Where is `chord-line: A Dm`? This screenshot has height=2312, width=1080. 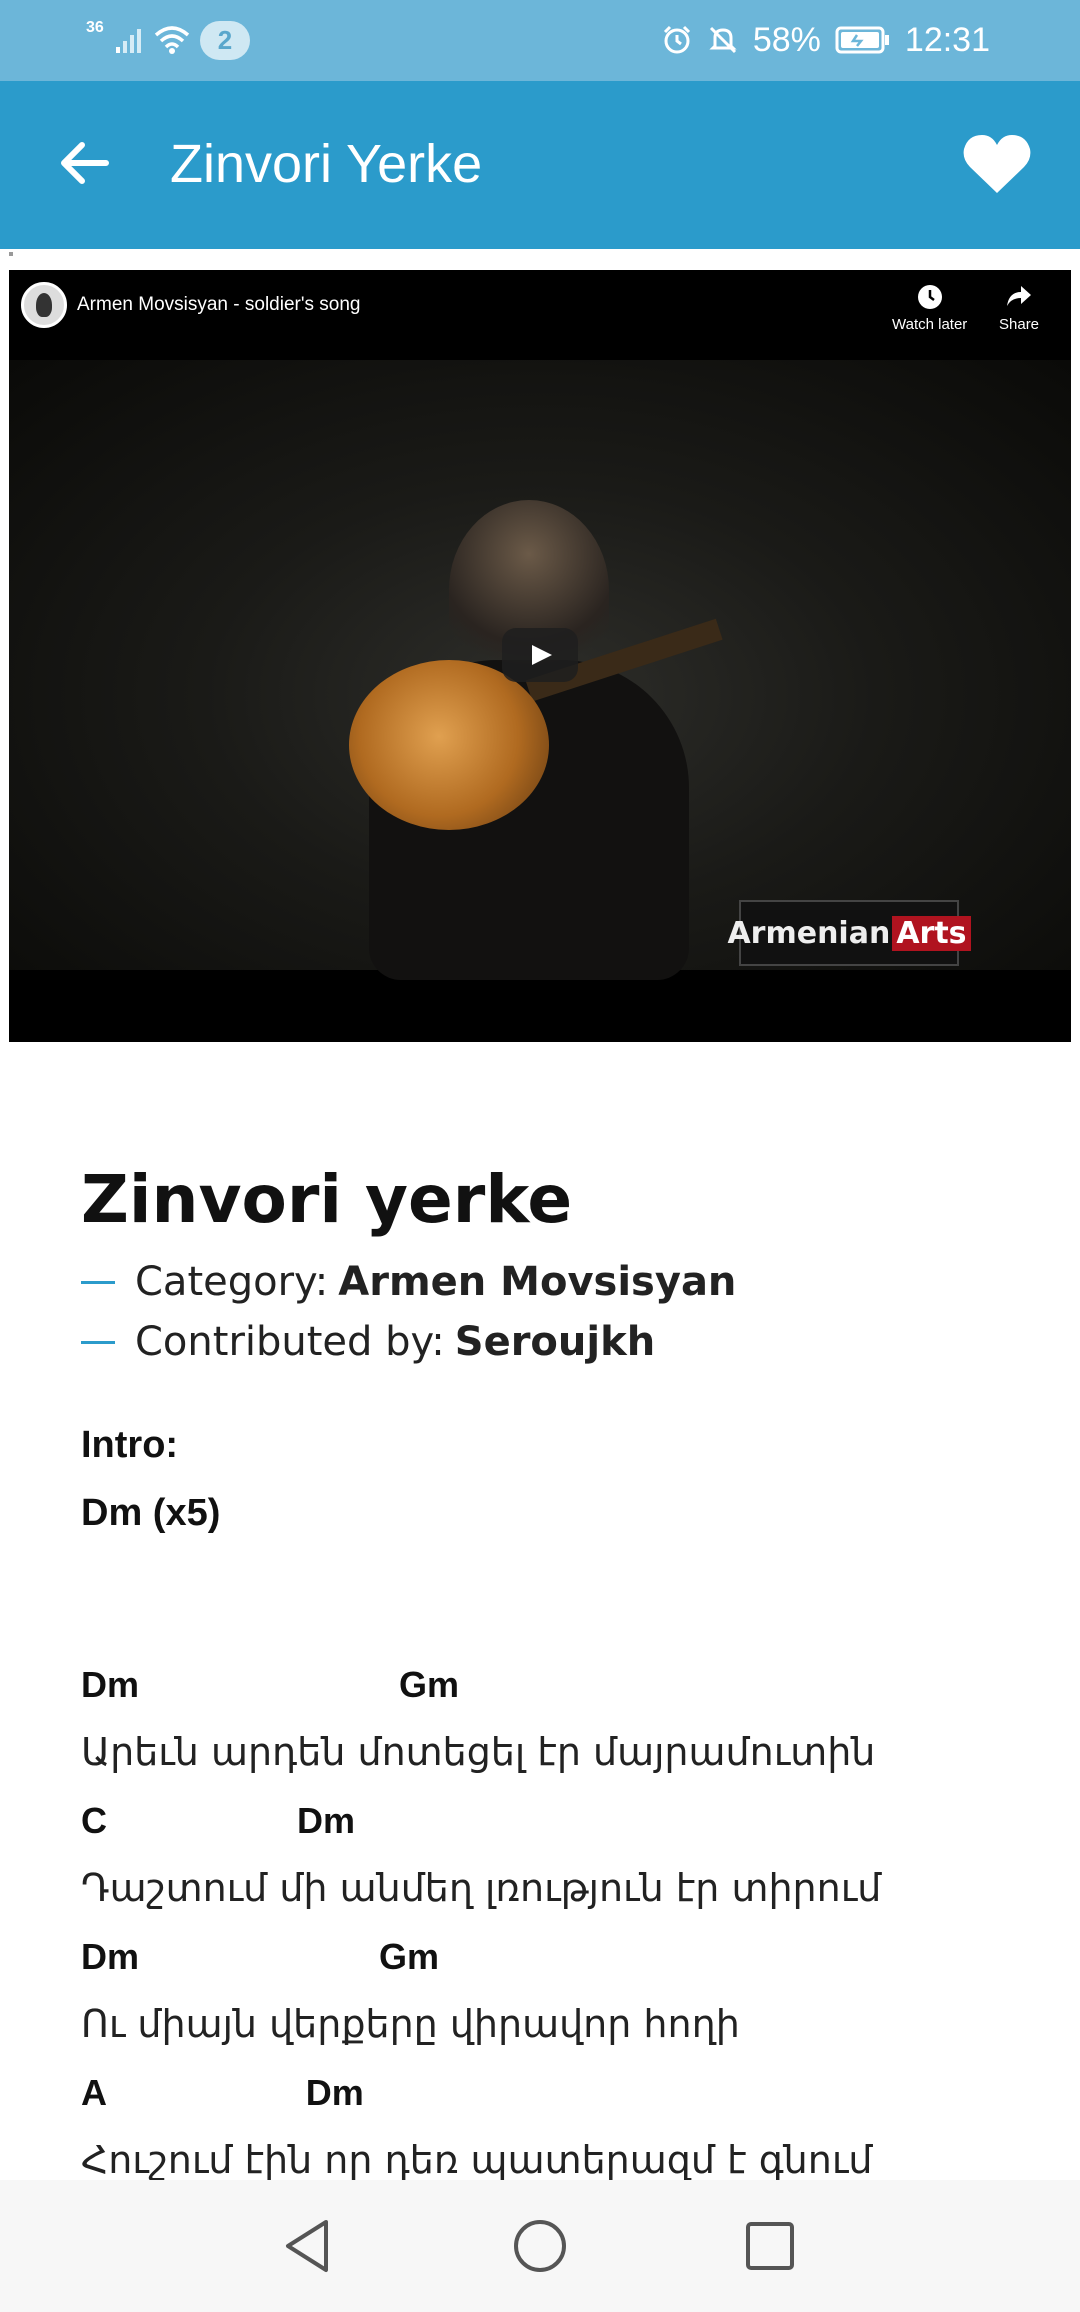
chord-line: A Dm is located at coordinates (222, 2092).